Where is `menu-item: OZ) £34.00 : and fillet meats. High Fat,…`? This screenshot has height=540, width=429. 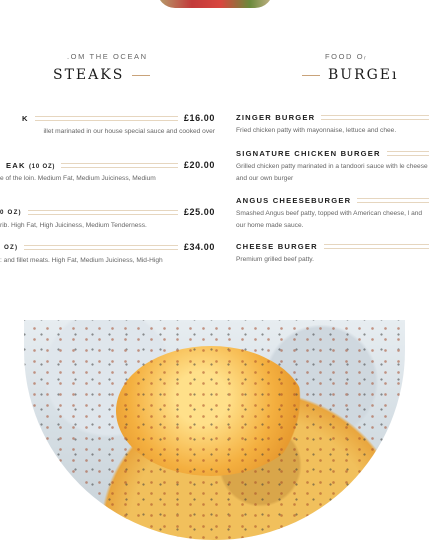
menu-item: OZ) £34.00 : and fillet meats. High Fat,… is located at coordinates (107, 254).